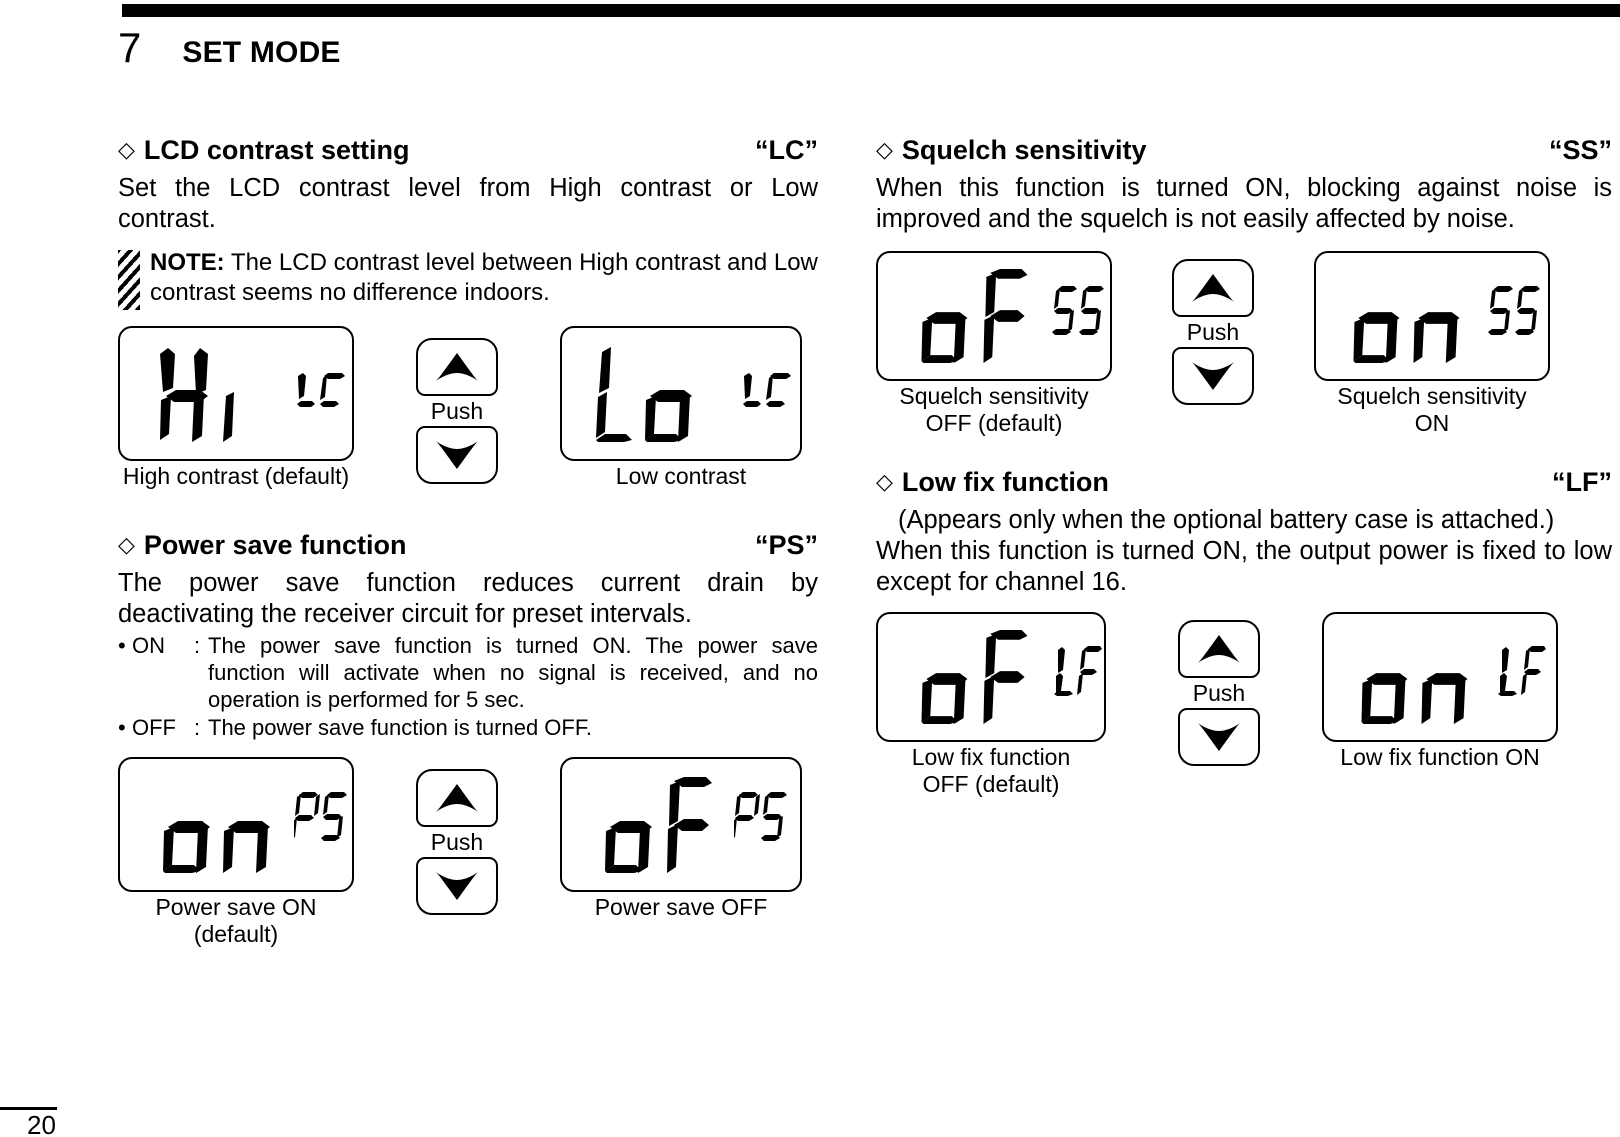 Image resolution: width=1620 pixels, height=1137 pixels. I want to click on lcd-block-left: Power save ON (default), so click(236, 852).